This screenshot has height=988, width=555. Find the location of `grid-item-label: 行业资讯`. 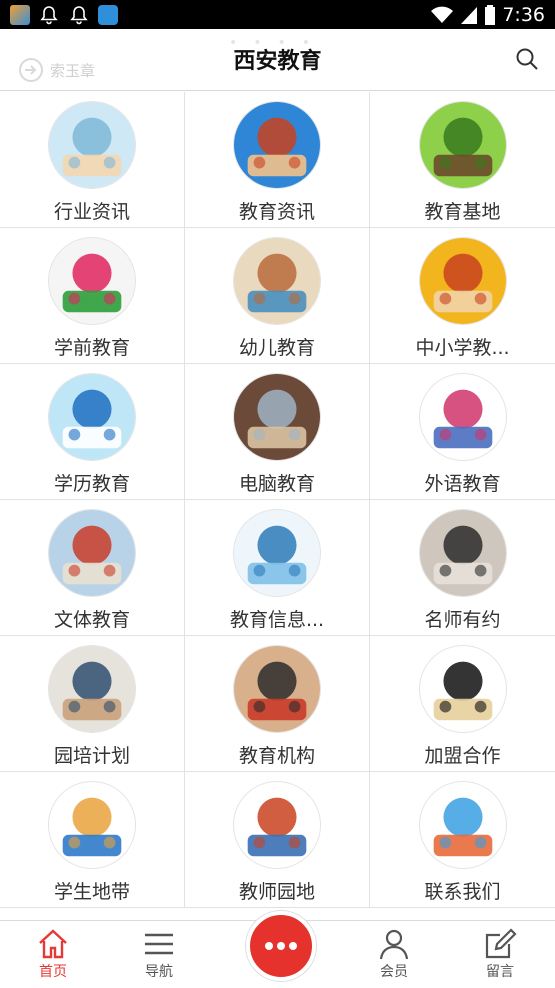

grid-item-label: 行业资讯 is located at coordinates (91, 212).